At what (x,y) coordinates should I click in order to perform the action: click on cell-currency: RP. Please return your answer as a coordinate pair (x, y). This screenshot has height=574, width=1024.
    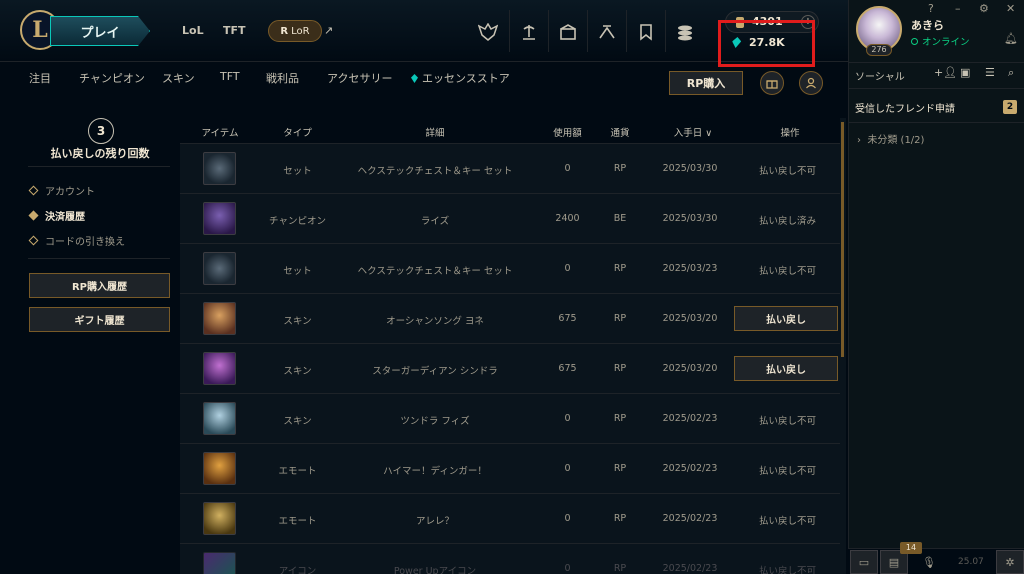
    Looking at the image, I should click on (620, 268).